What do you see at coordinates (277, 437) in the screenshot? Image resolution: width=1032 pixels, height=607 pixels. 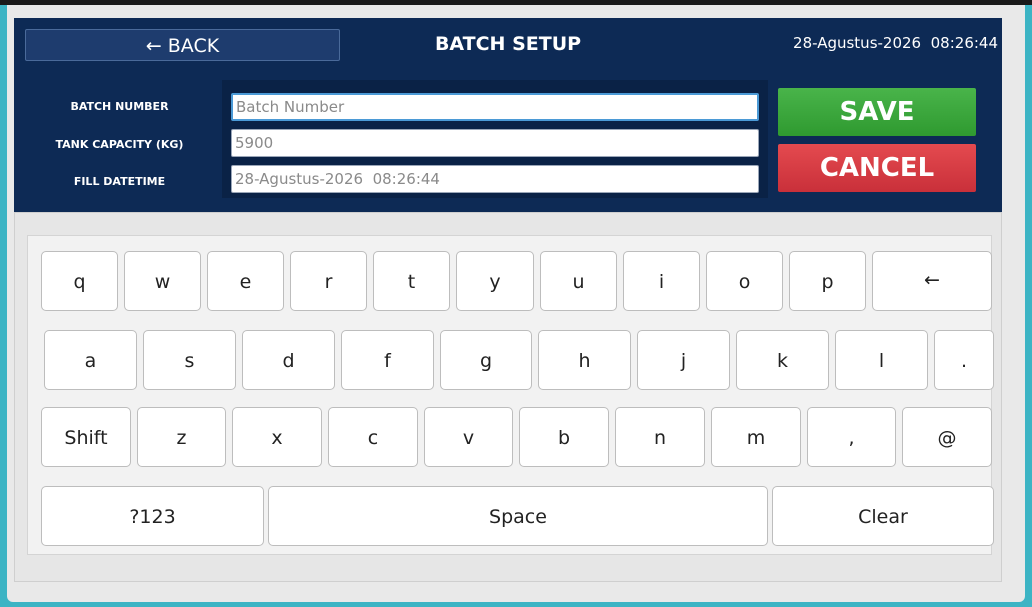 I see `key-x: x` at bounding box center [277, 437].